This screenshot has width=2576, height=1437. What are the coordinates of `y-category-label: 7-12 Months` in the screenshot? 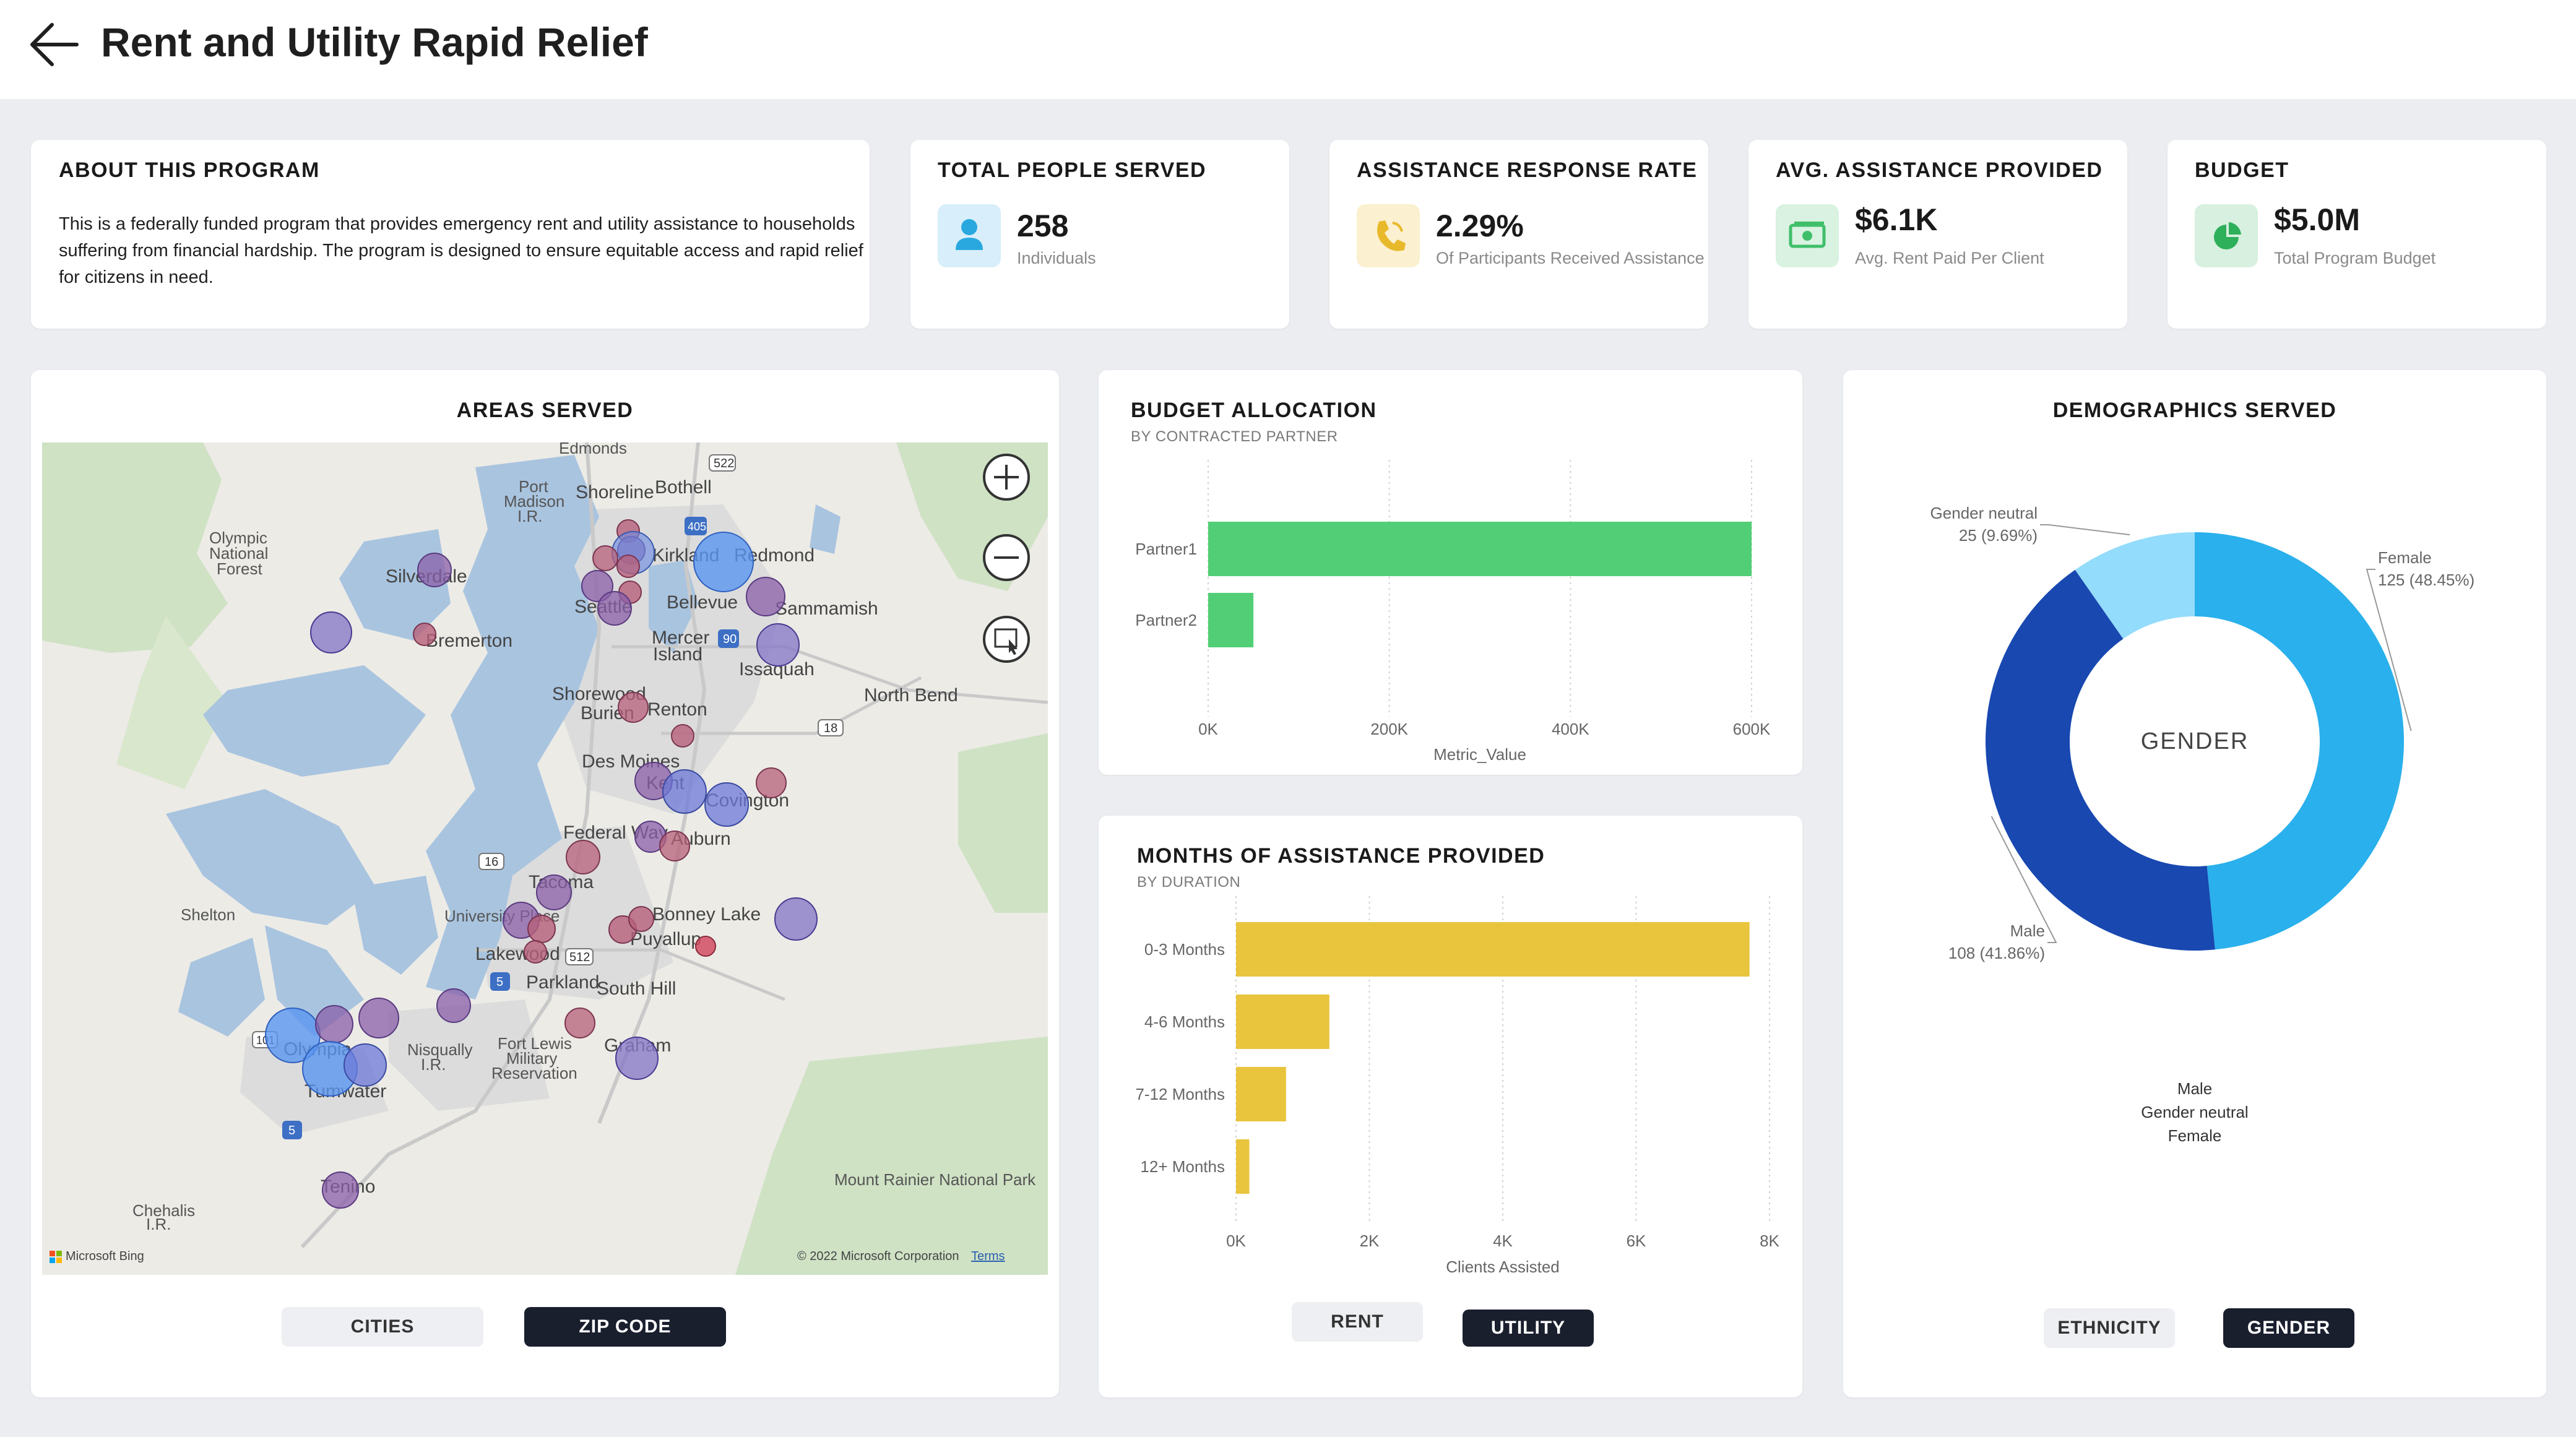 It's located at (1180, 1094).